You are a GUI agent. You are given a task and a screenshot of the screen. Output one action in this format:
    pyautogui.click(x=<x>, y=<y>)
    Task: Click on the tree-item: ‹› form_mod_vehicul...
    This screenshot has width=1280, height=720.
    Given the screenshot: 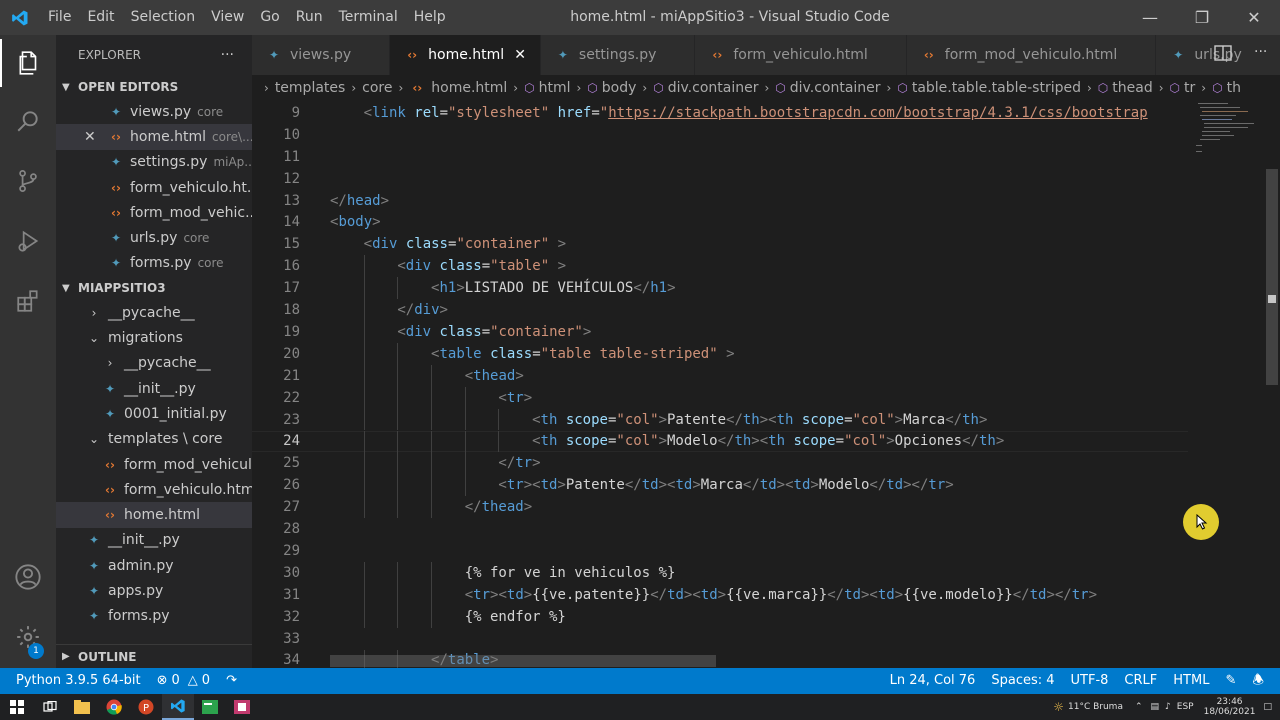 What is the action you would take?
    pyautogui.click(x=154, y=464)
    